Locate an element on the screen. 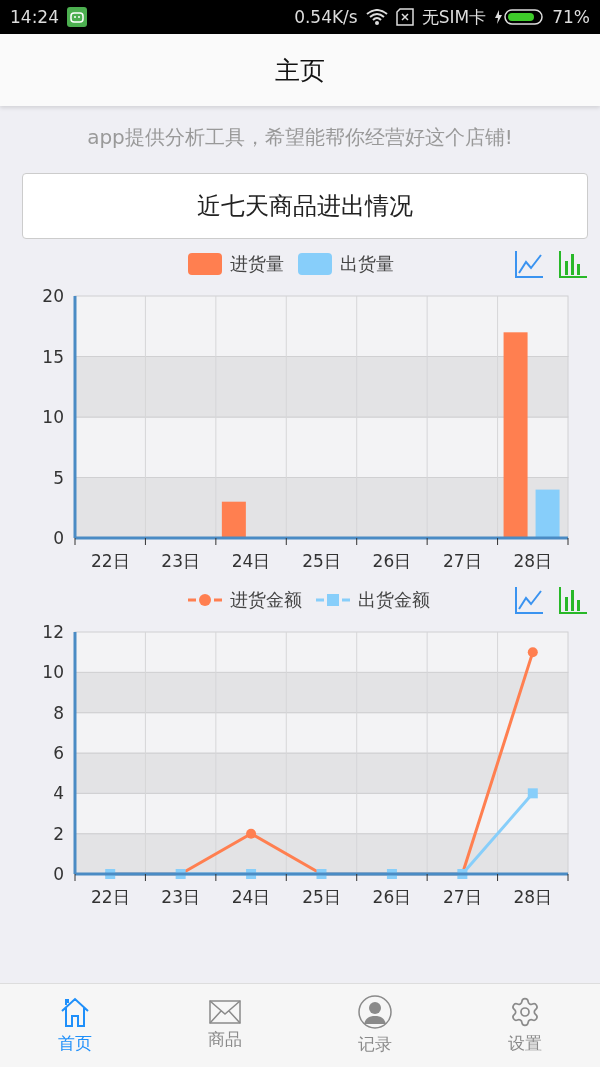 The height and width of the screenshot is (1067, 600). y-tick-label: 12 is located at coordinates (53, 632).